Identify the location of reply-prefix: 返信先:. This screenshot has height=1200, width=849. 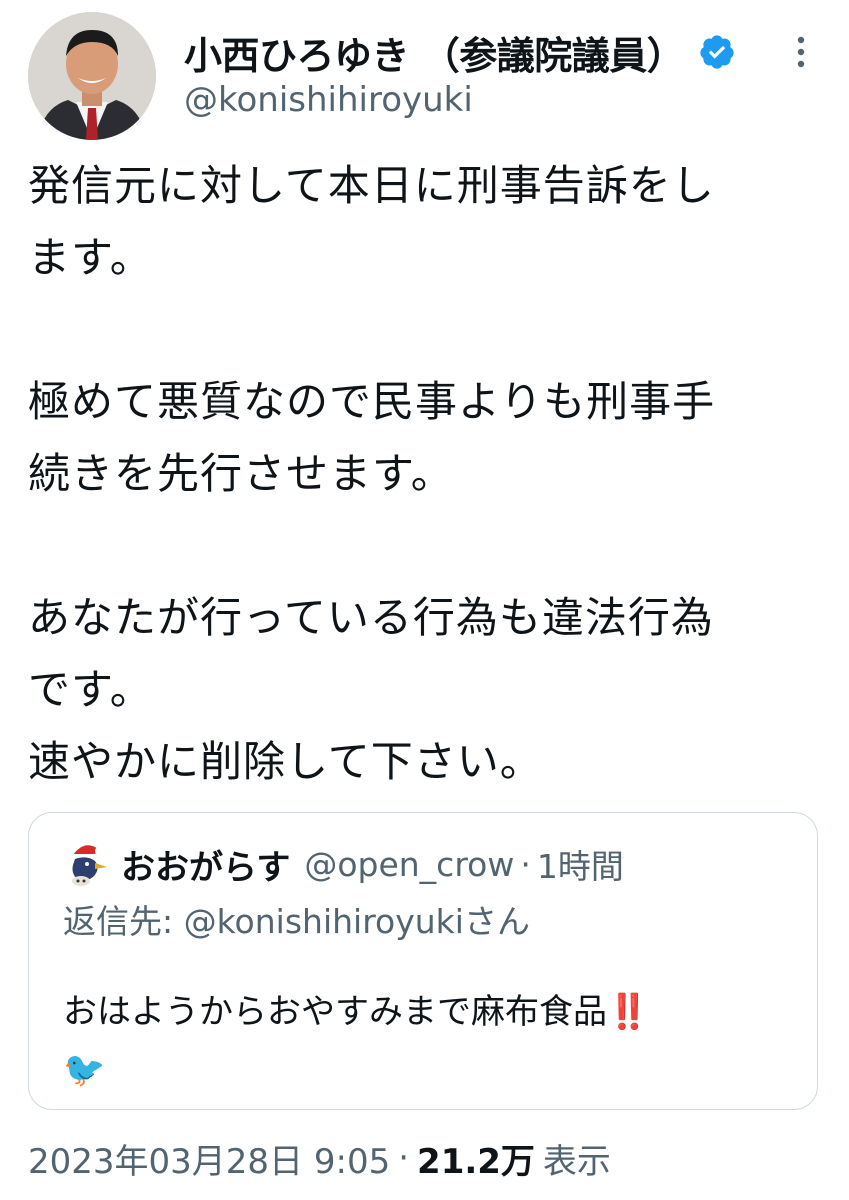
(118, 921).